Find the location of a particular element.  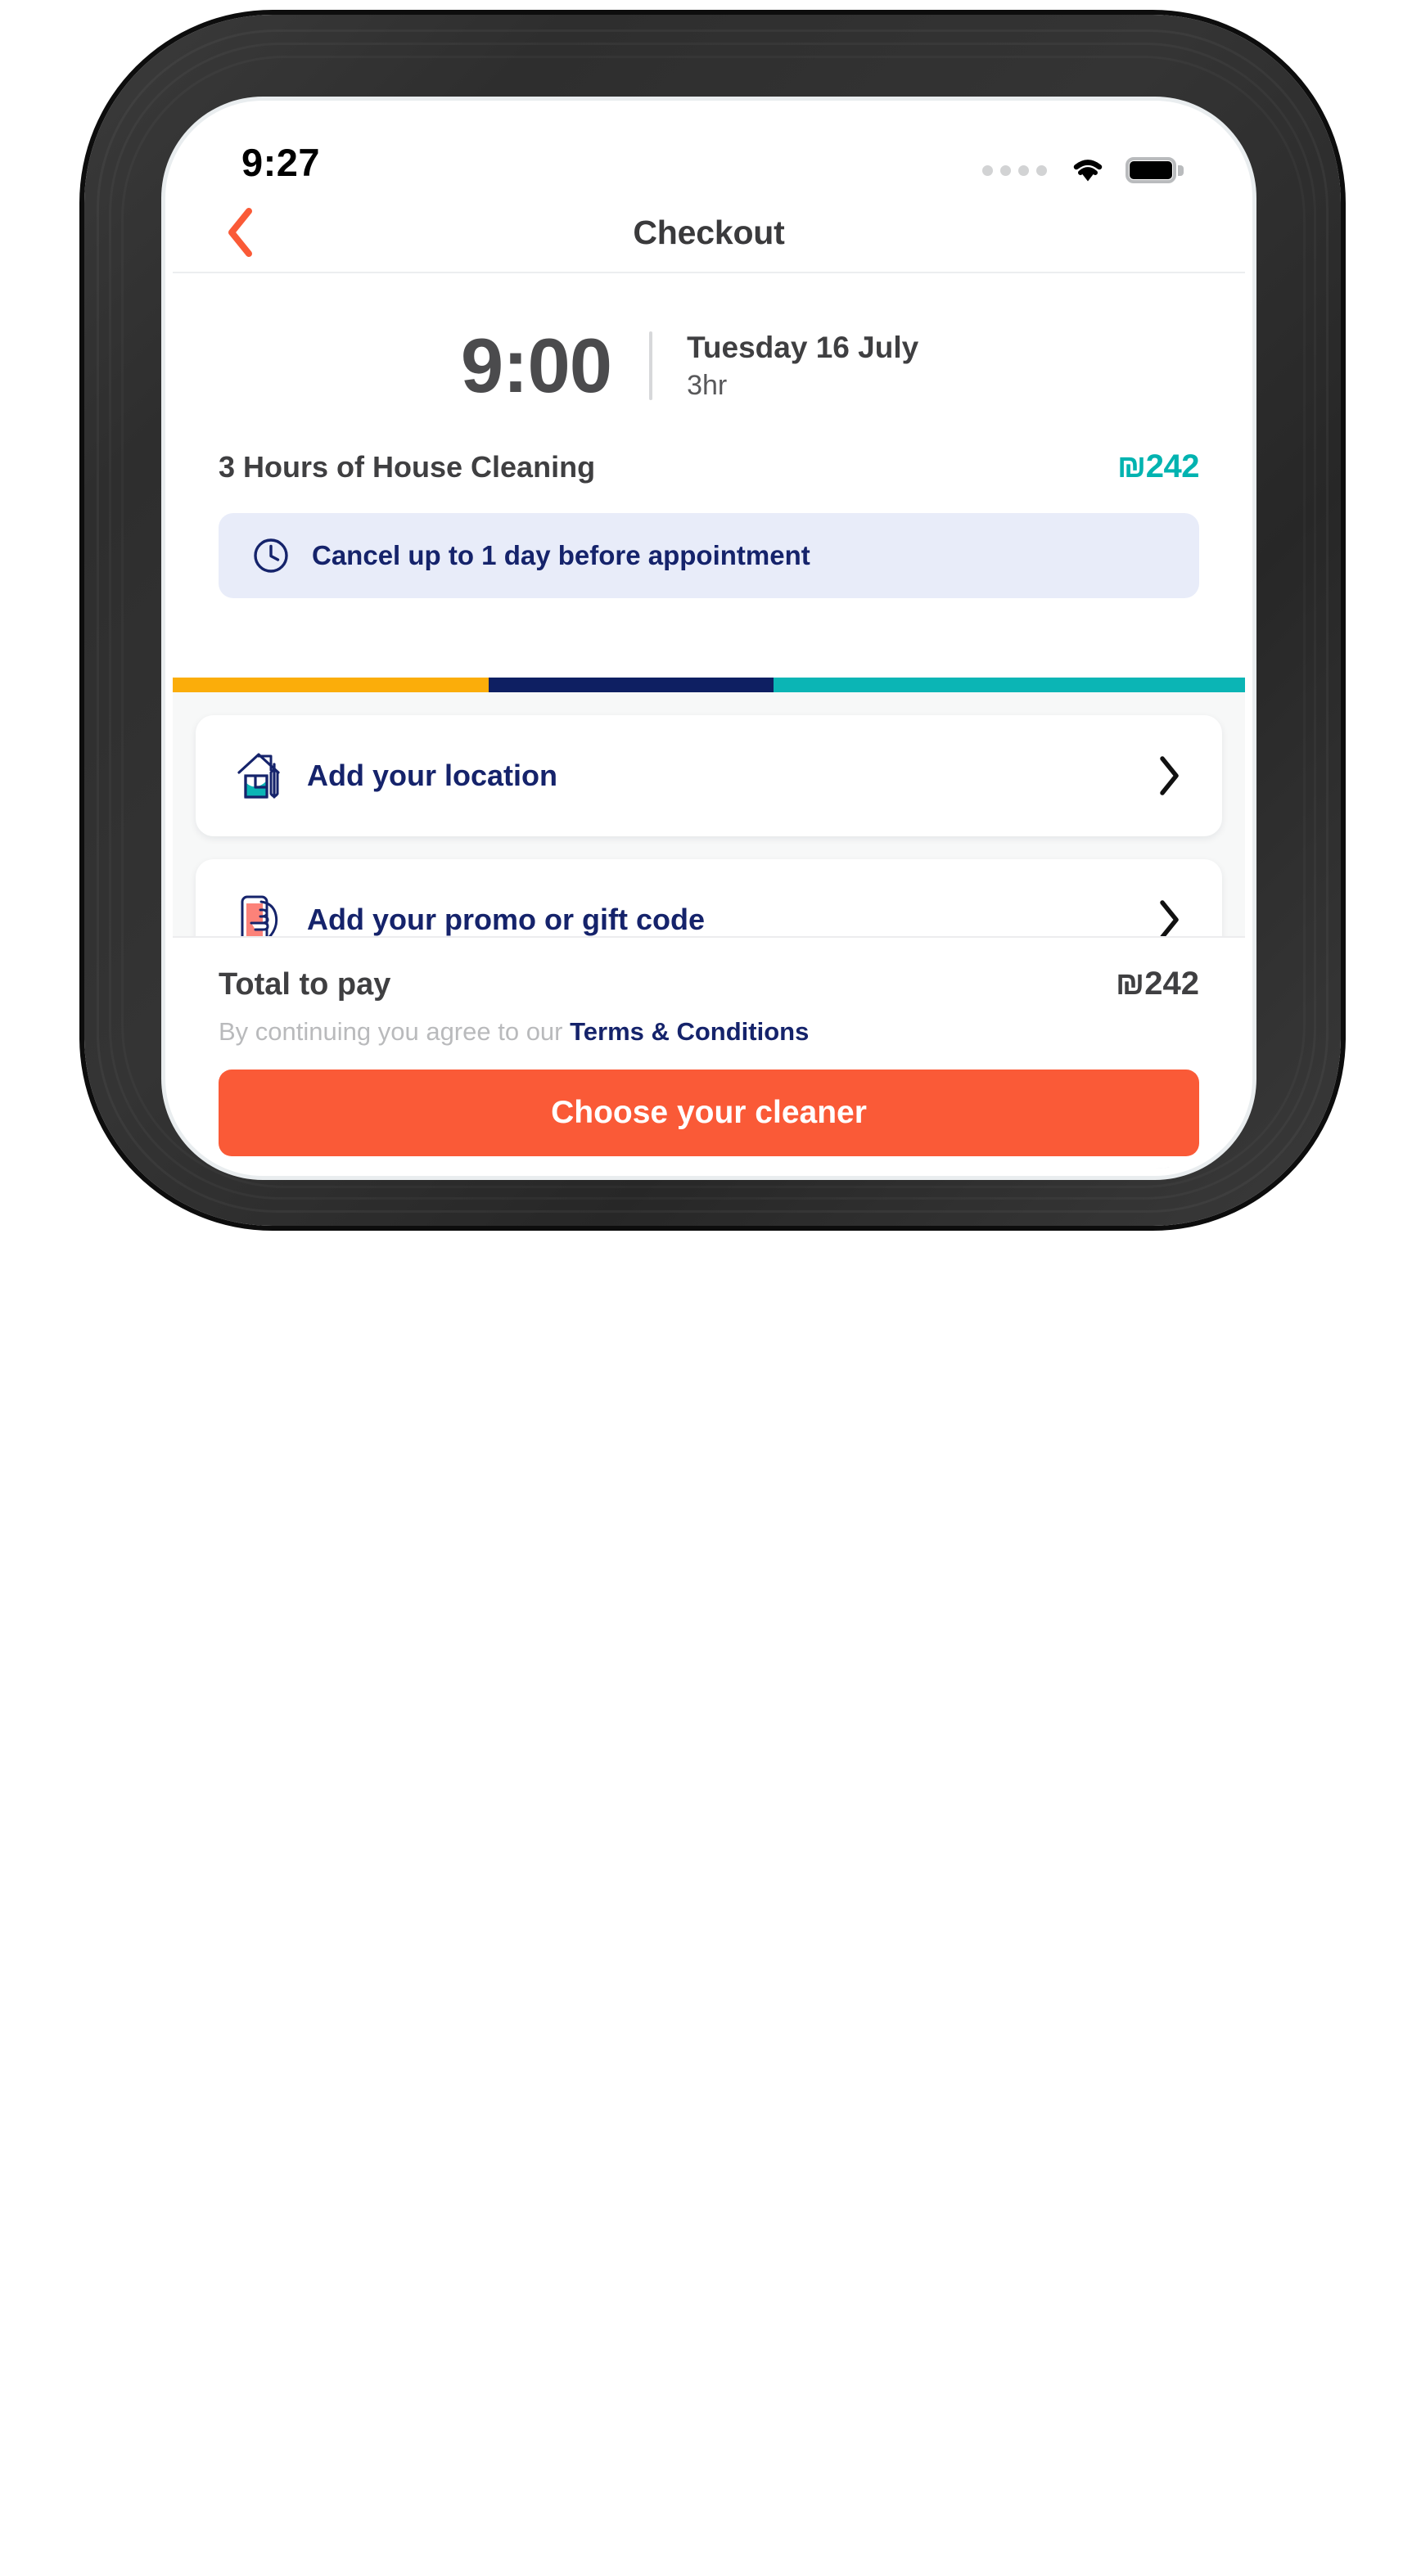

appointment-time-row: 9:00 Tuesday 16 July 3hr is located at coordinates (709, 362).